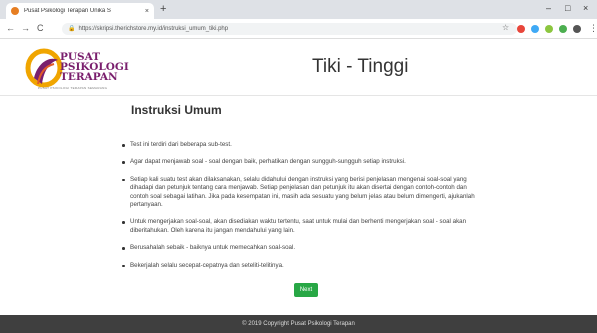 The image size is (597, 333). Describe the element at coordinates (567, 8) in the screenshot. I see `maximize-button: □` at that location.